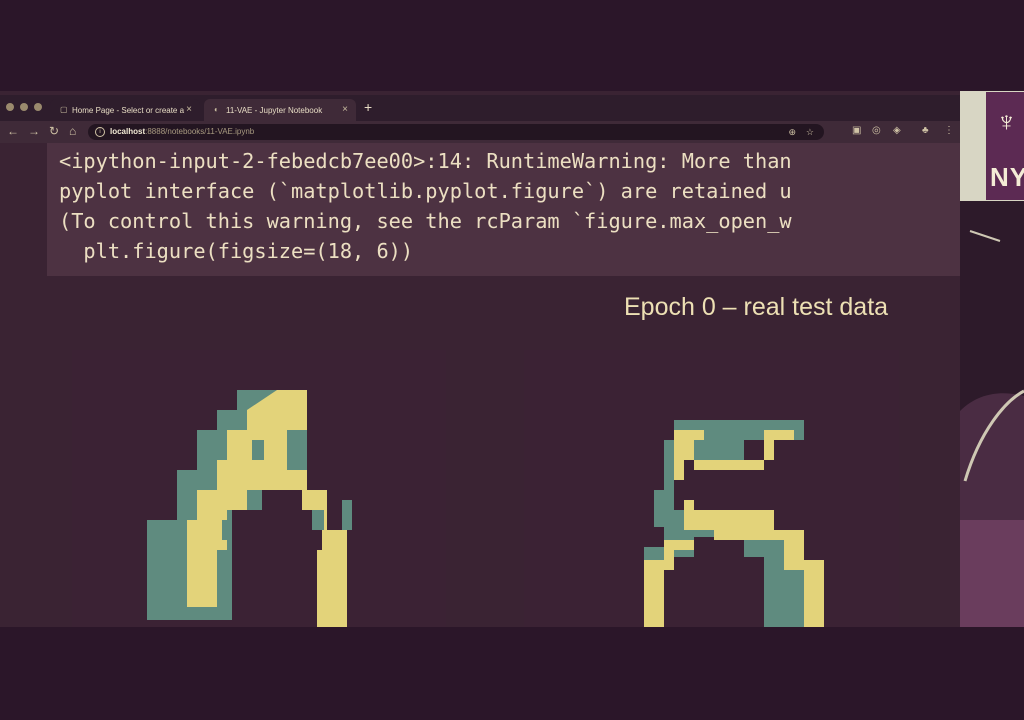 The image size is (1024, 720). I want to click on webcam-lower-area, so click(992, 573).